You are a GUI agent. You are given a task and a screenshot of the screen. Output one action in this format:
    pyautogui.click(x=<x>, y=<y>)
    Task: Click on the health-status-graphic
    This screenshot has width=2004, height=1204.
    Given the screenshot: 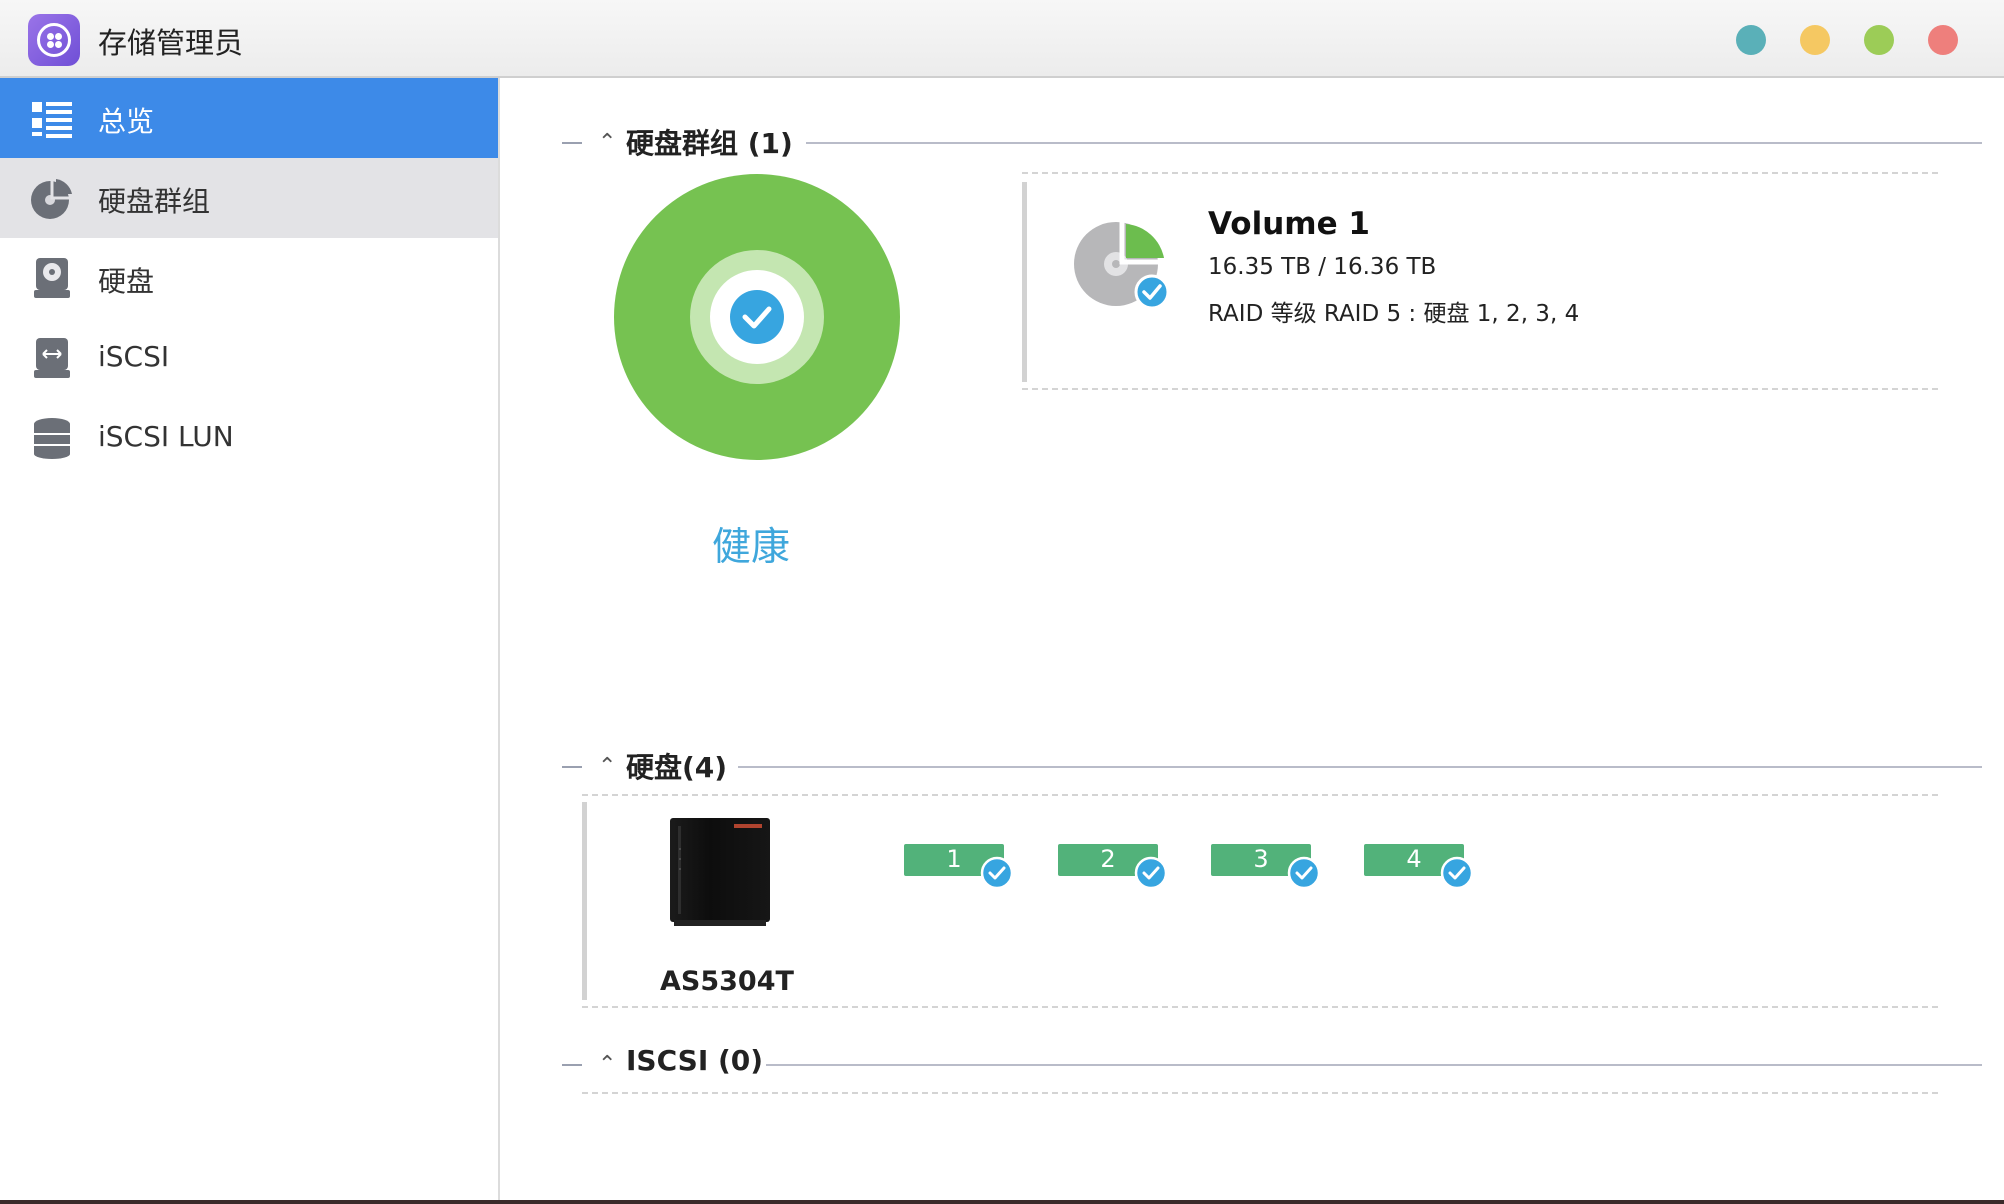 What is the action you would take?
    pyautogui.click(x=757, y=317)
    